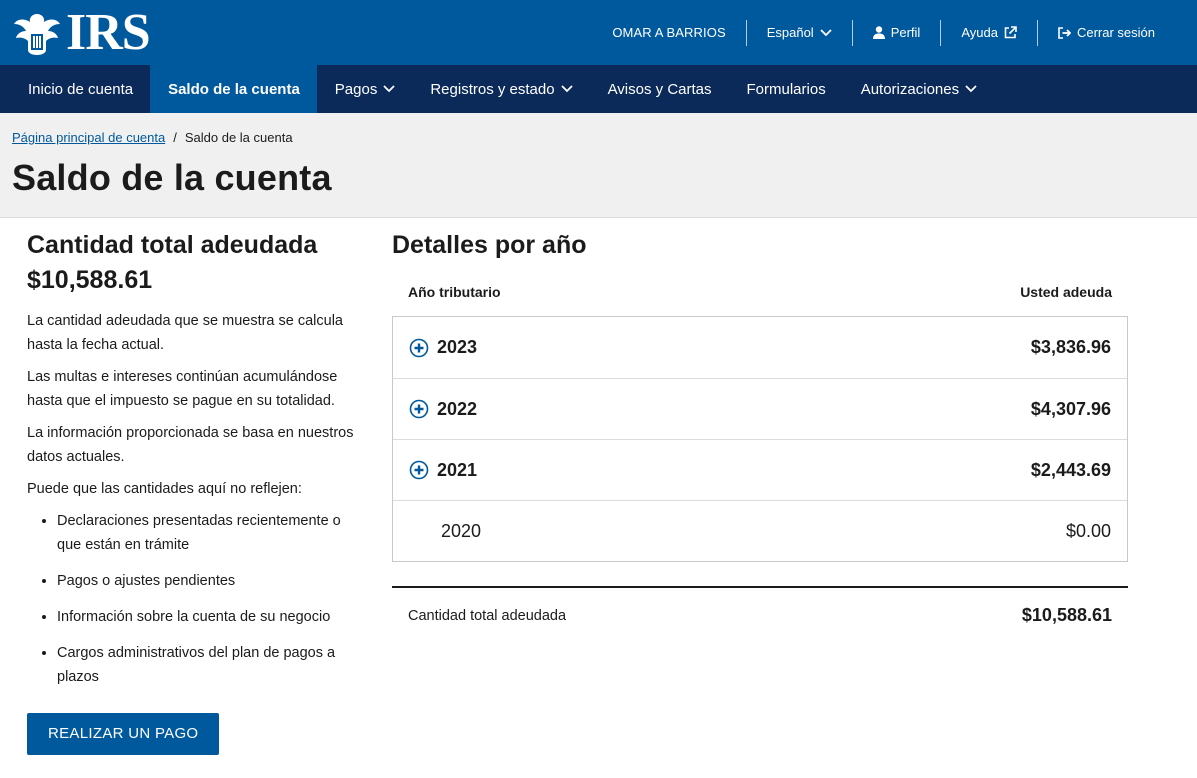 The height and width of the screenshot is (778, 1197). What do you see at coordinates (1088, 530) in the screenshot?
I see `amount-cell: $0.00` at bounding box center [1088, 530].